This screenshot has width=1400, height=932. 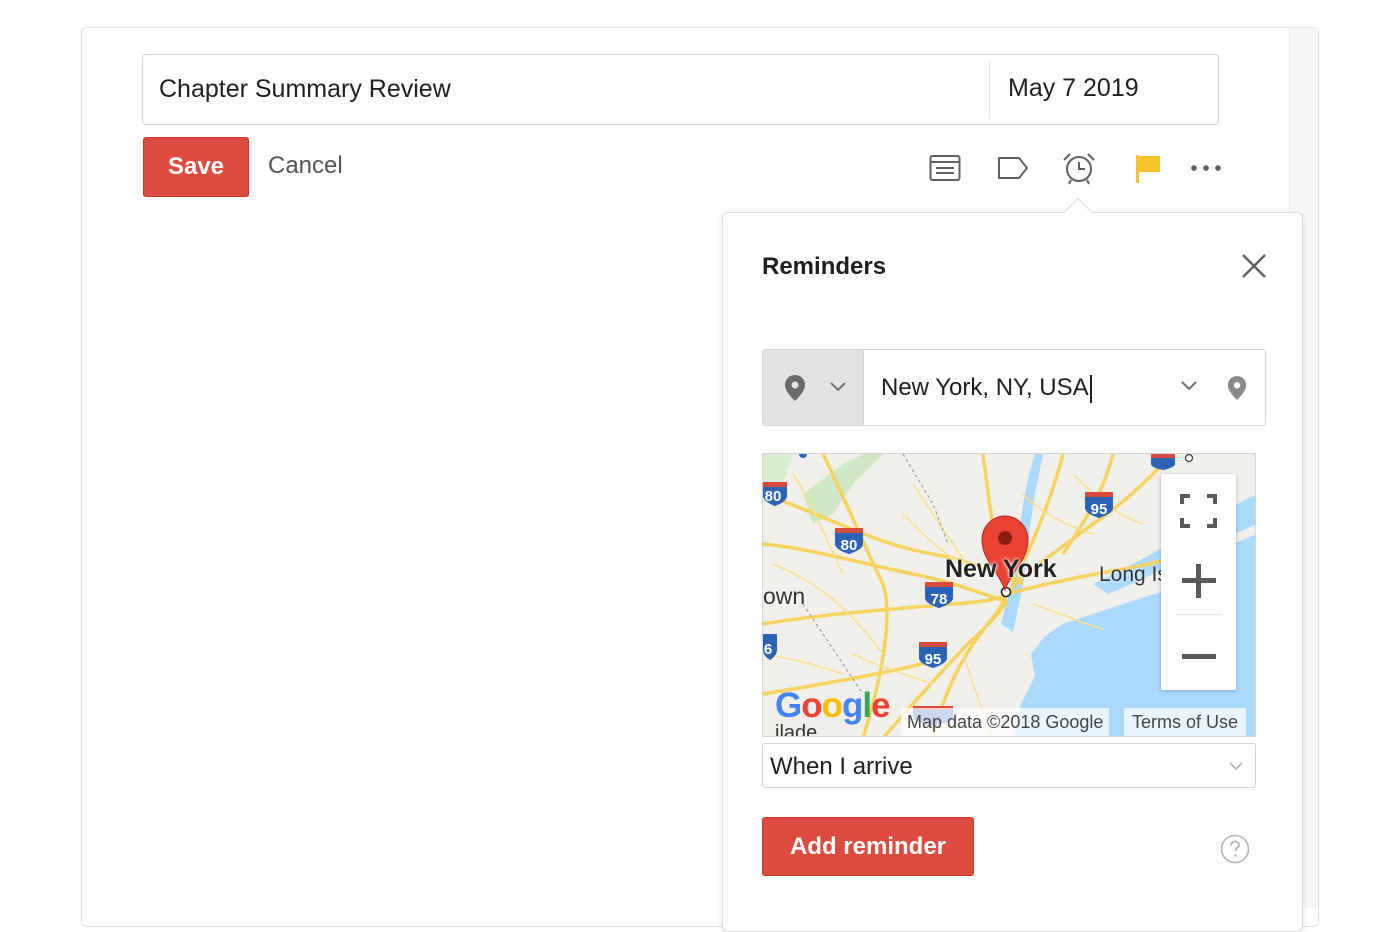 I want to click on location-field: New York, NY, USA, so click(x=1014, y=387).